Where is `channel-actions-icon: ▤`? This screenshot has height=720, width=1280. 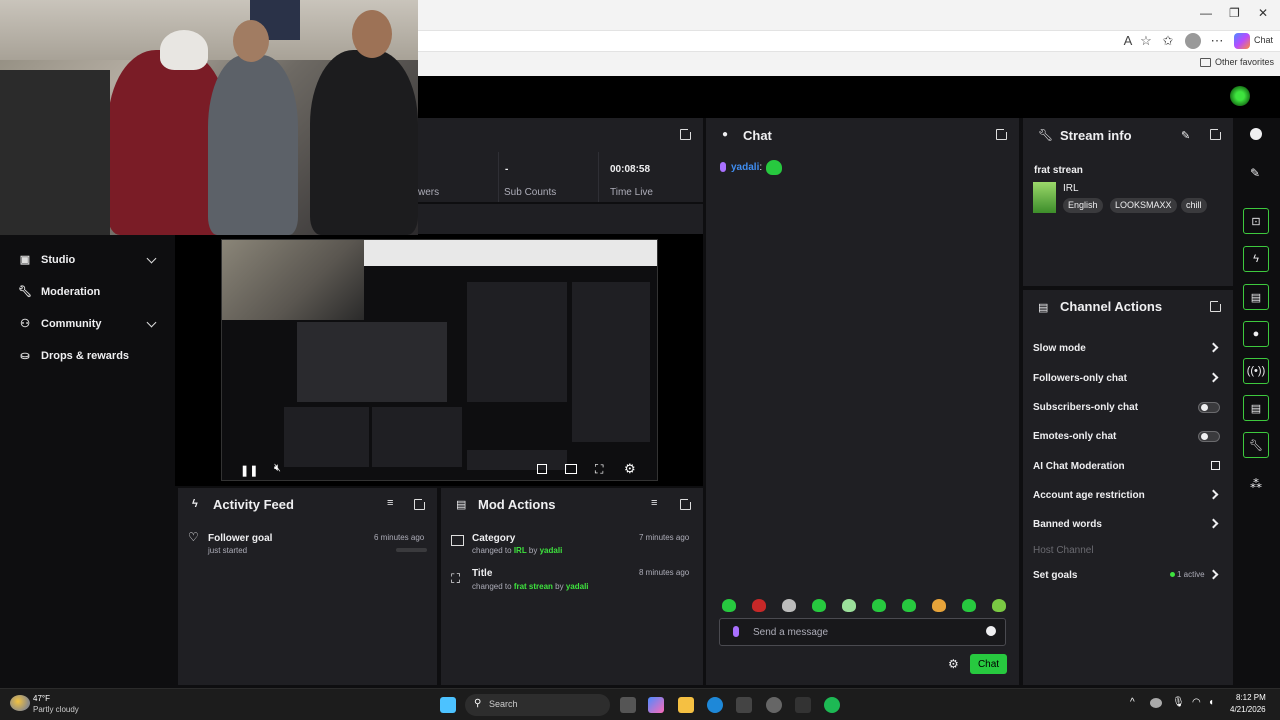
channel-actions-icon: ▤ is located at coordinates (1256, 408).